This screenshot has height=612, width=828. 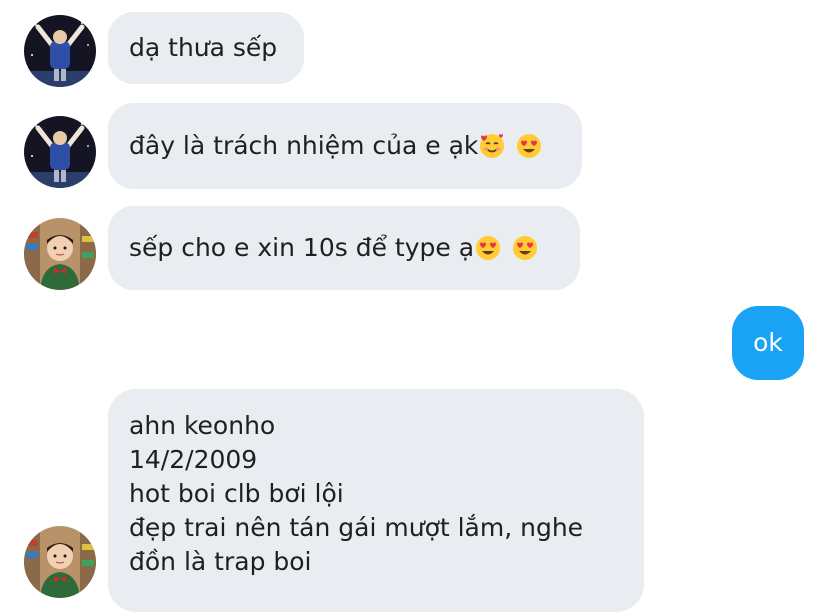 What do you see at coordinates (492, 146) in the screenshot?
I see `smiling-face-with-hearts-emoji` at bounding box center [492, 146].